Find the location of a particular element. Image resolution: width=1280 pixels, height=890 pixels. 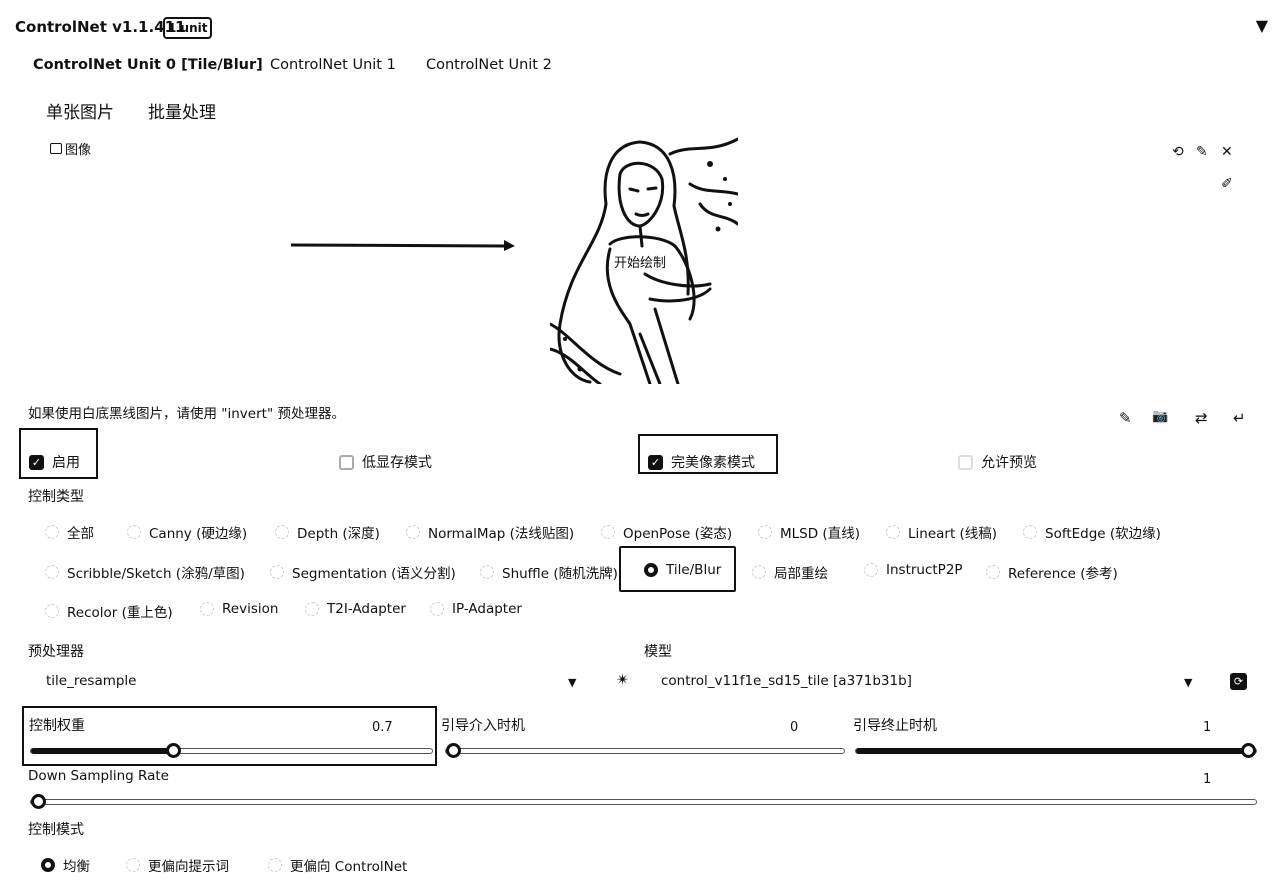

control-type-option: 全部 is located at coordinates (69, 532).